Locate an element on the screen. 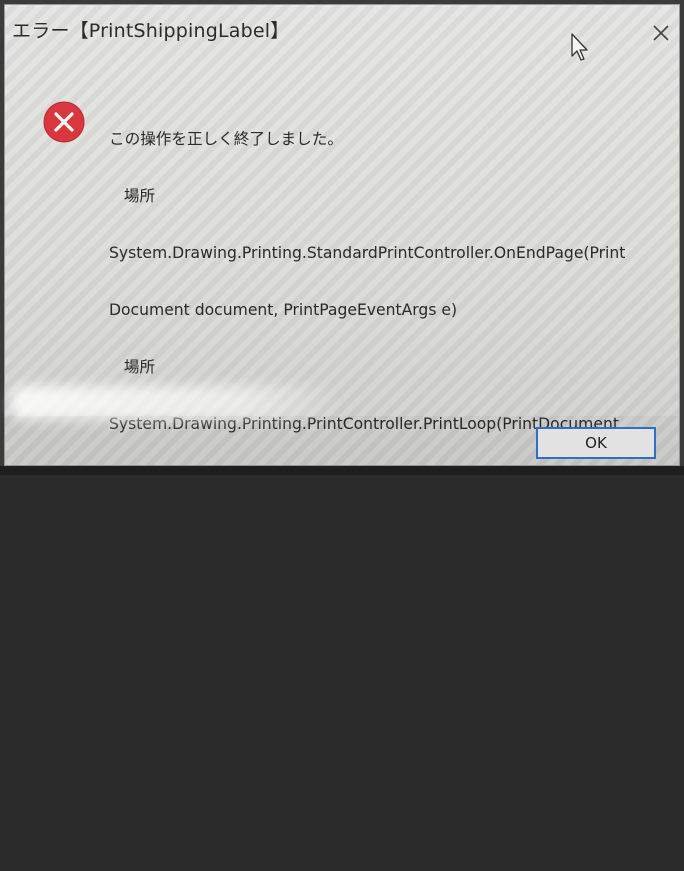 Image resolution: width=684 pixels, height=871 pixels. monitor-edge is located at coordinates (342, 470).